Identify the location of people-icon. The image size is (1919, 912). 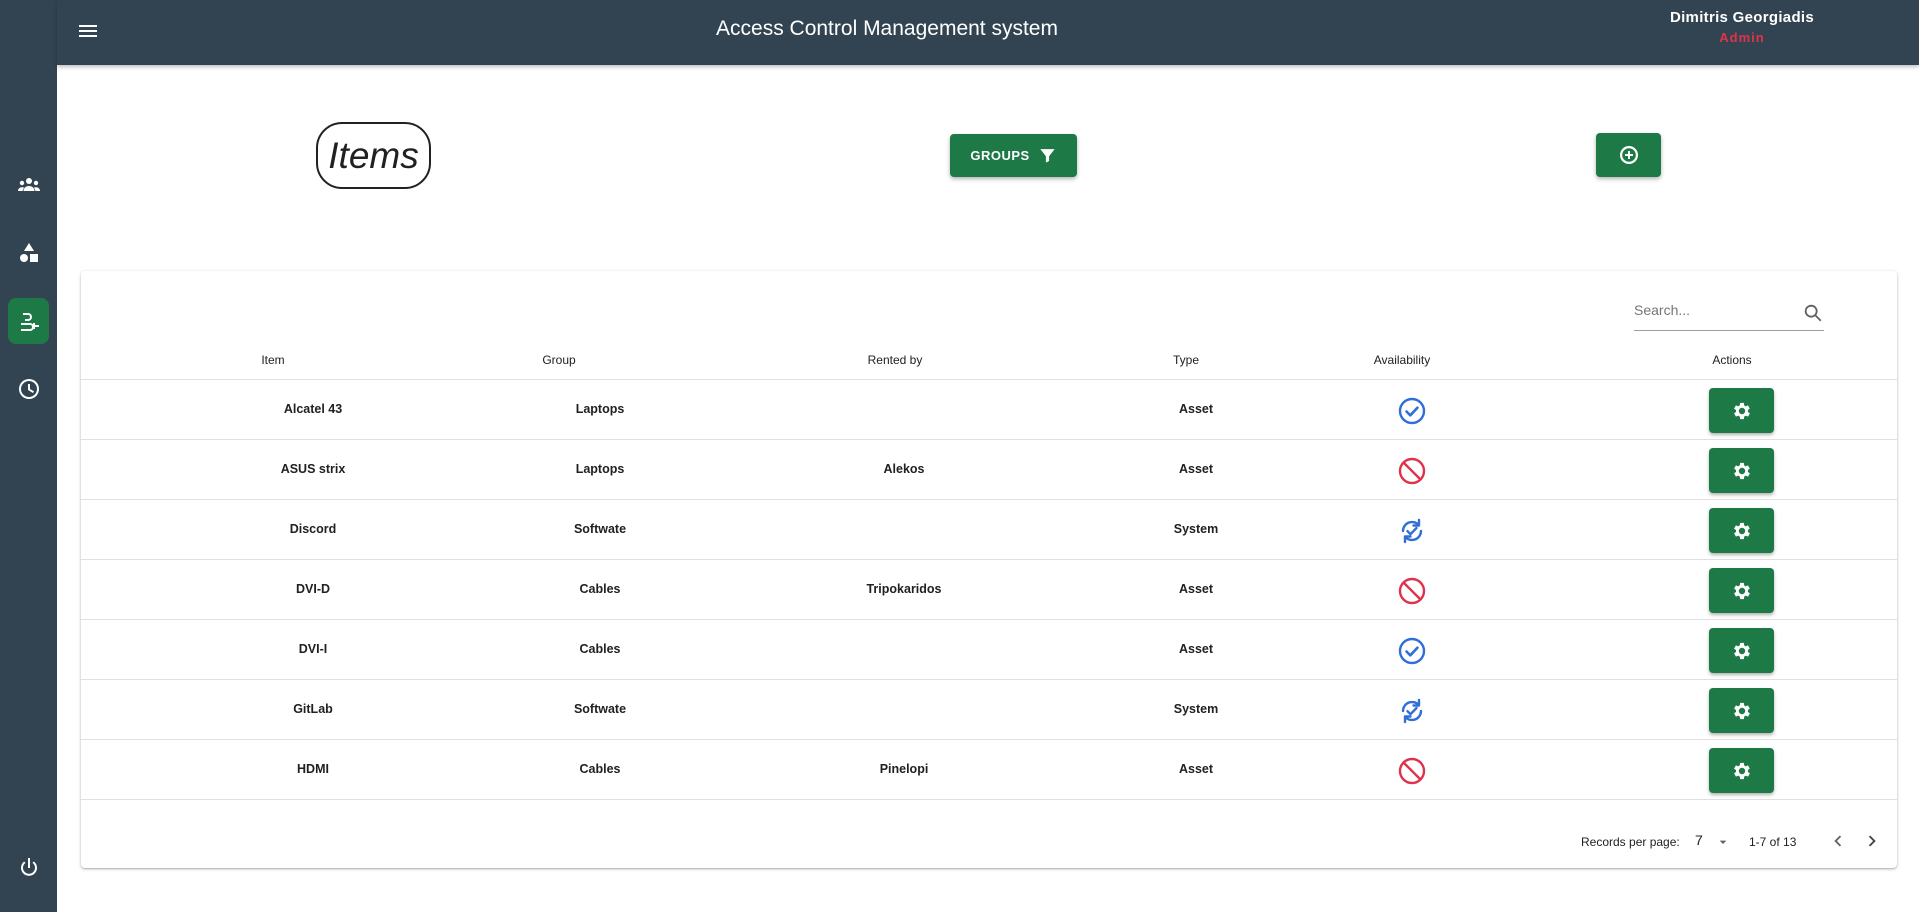
(28, 184).